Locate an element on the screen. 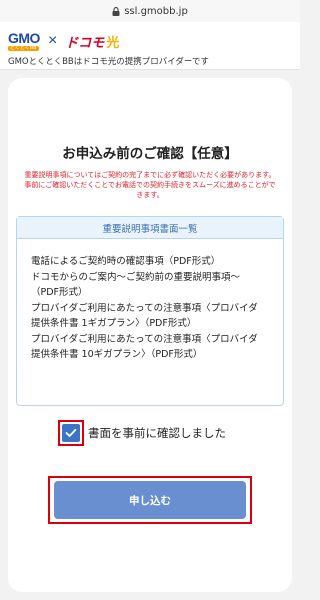 The image size is (320, 600). check-icon is located at coordinates (71, 432).